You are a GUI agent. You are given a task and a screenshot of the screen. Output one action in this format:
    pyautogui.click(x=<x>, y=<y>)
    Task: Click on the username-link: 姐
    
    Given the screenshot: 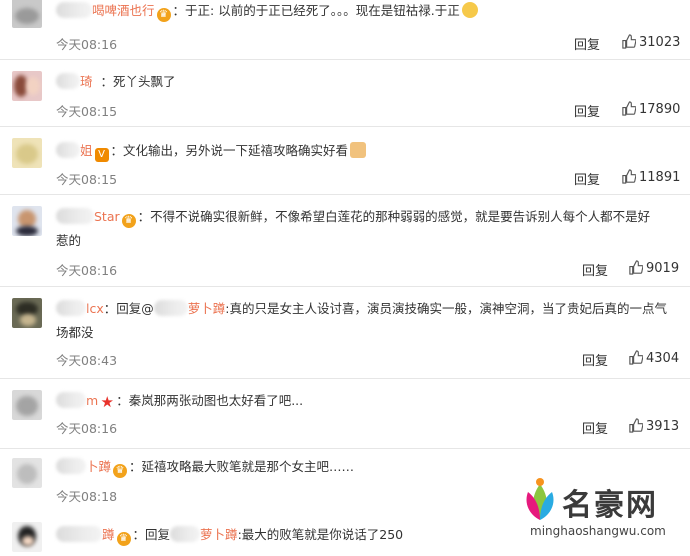 What is the action you would take?
    pyautogui.click(x=86, y=150)
    